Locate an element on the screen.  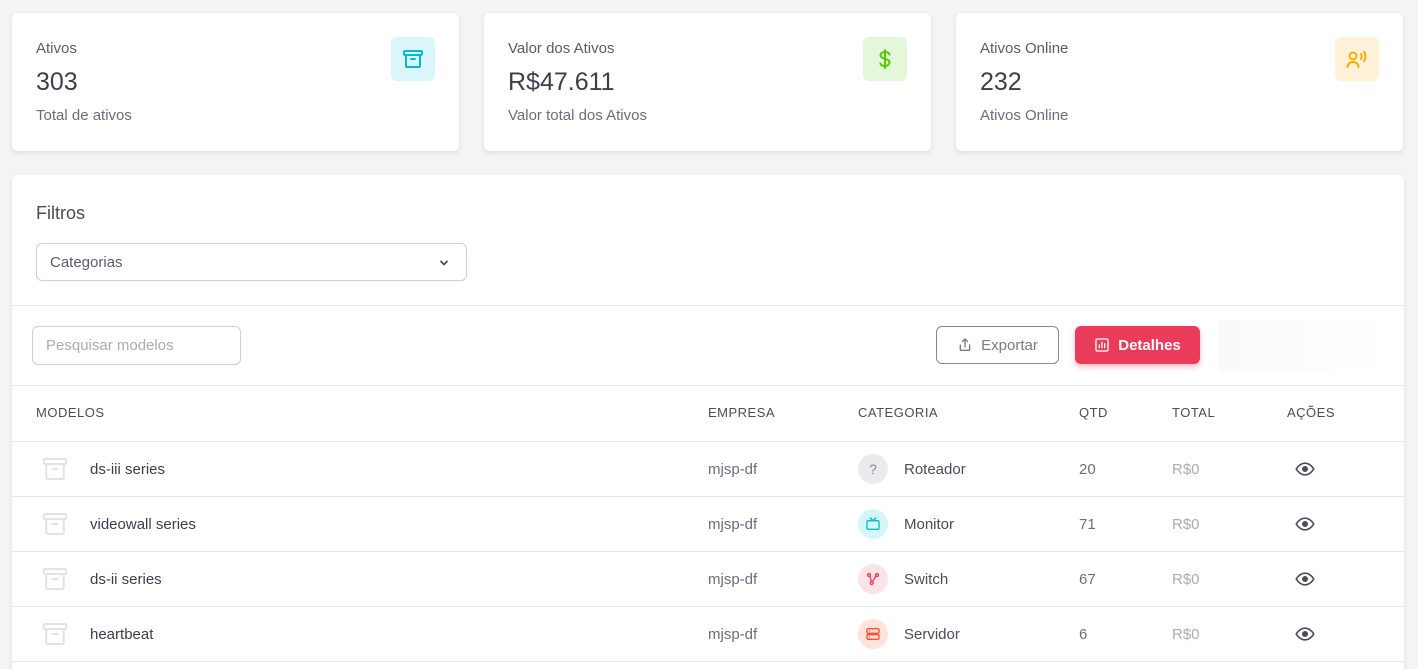
stat-value: 232 is located at coordinates (1001, 82).